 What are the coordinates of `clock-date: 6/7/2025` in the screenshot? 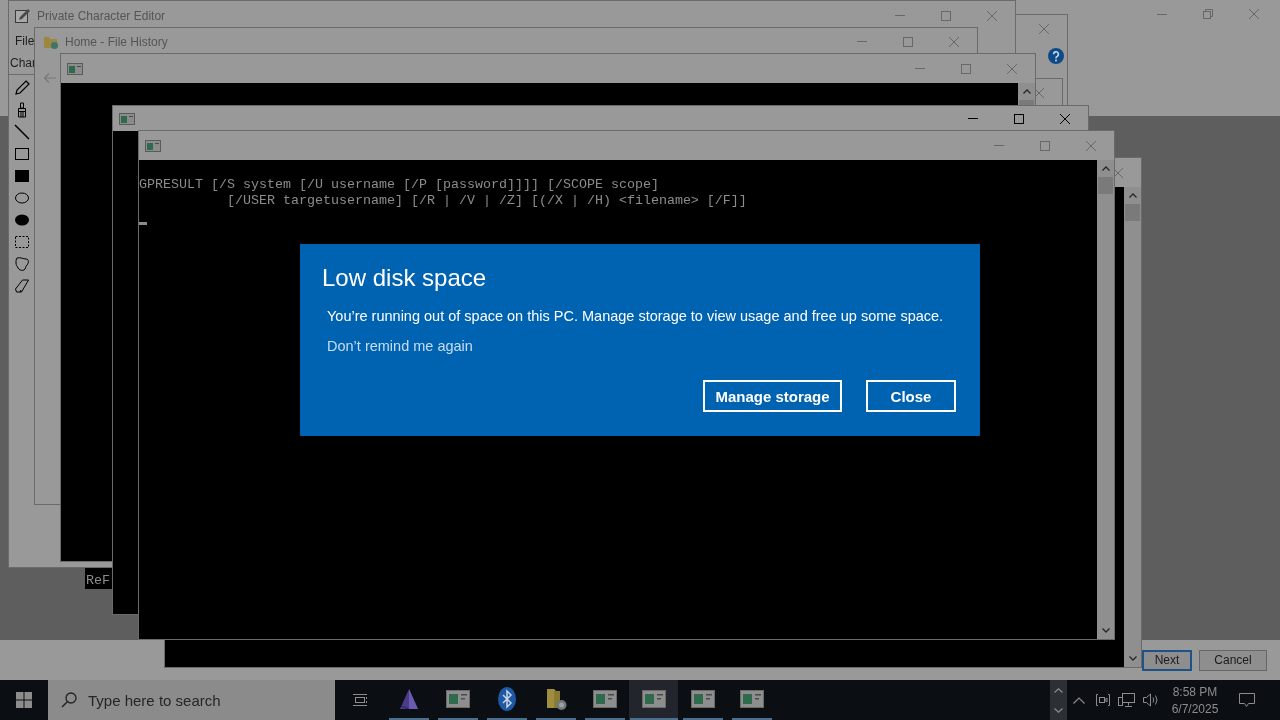 It's located at (1195, 708).